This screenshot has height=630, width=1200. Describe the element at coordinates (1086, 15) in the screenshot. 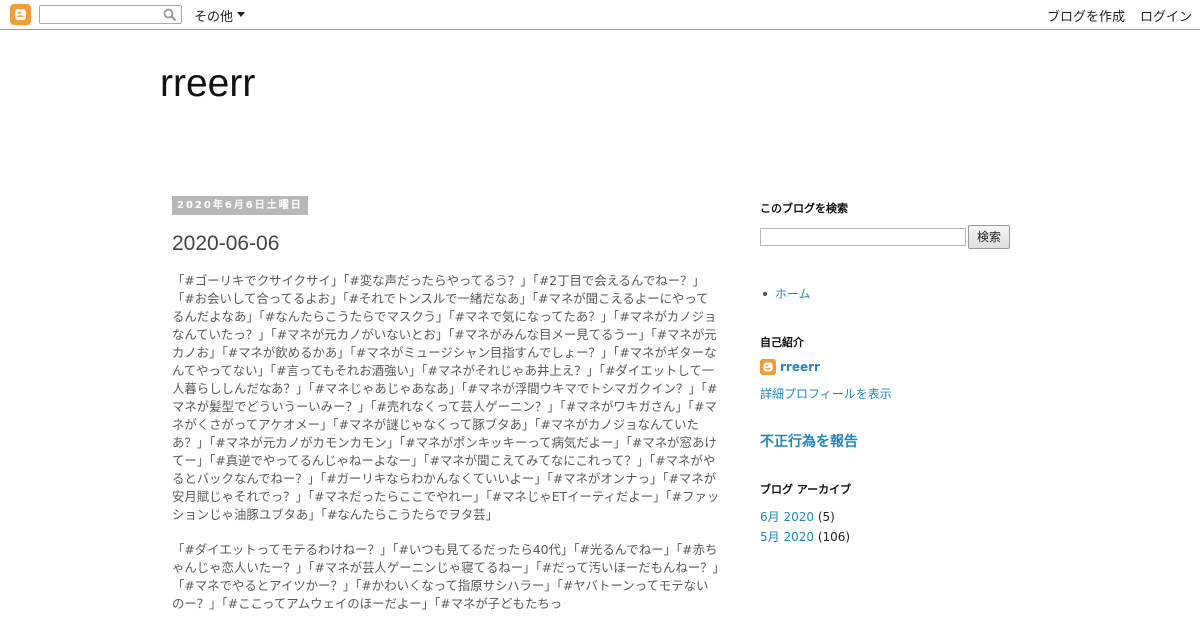

I see `create-blog-link: ブログを作成` at that location.